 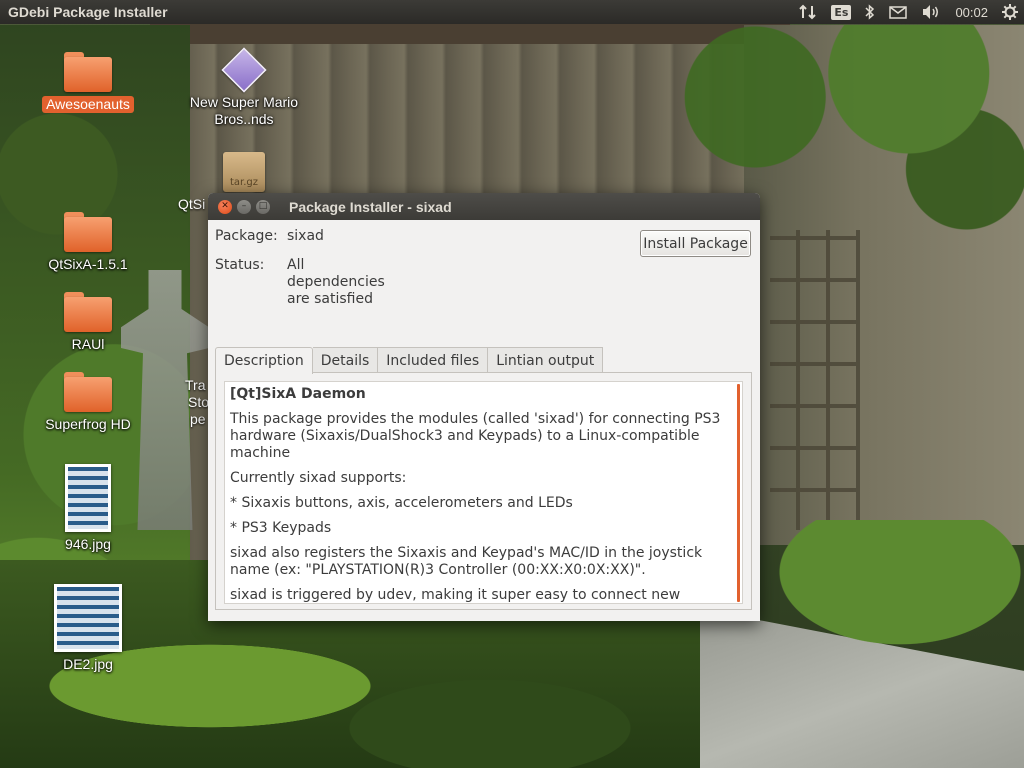 I want to click on package-value: sixad, so click(x=305, y=236).